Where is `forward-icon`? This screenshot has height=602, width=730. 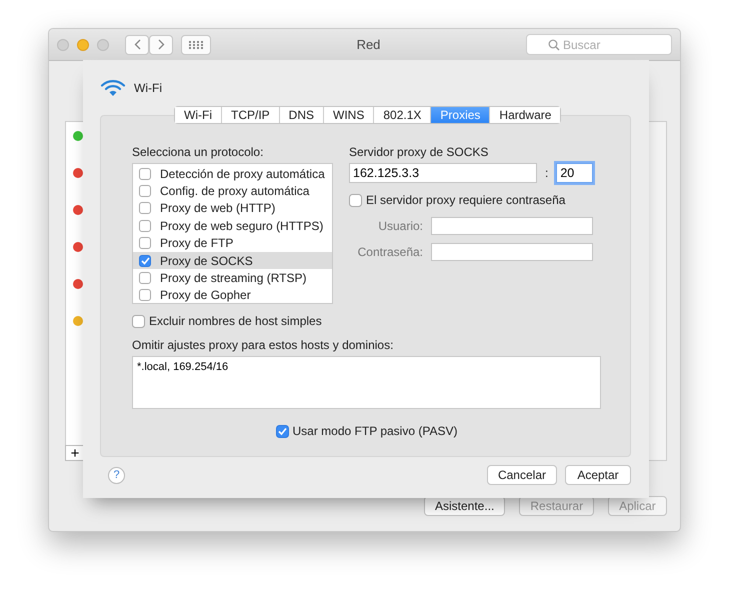
forward-icon is located at coordinates (161, 44).